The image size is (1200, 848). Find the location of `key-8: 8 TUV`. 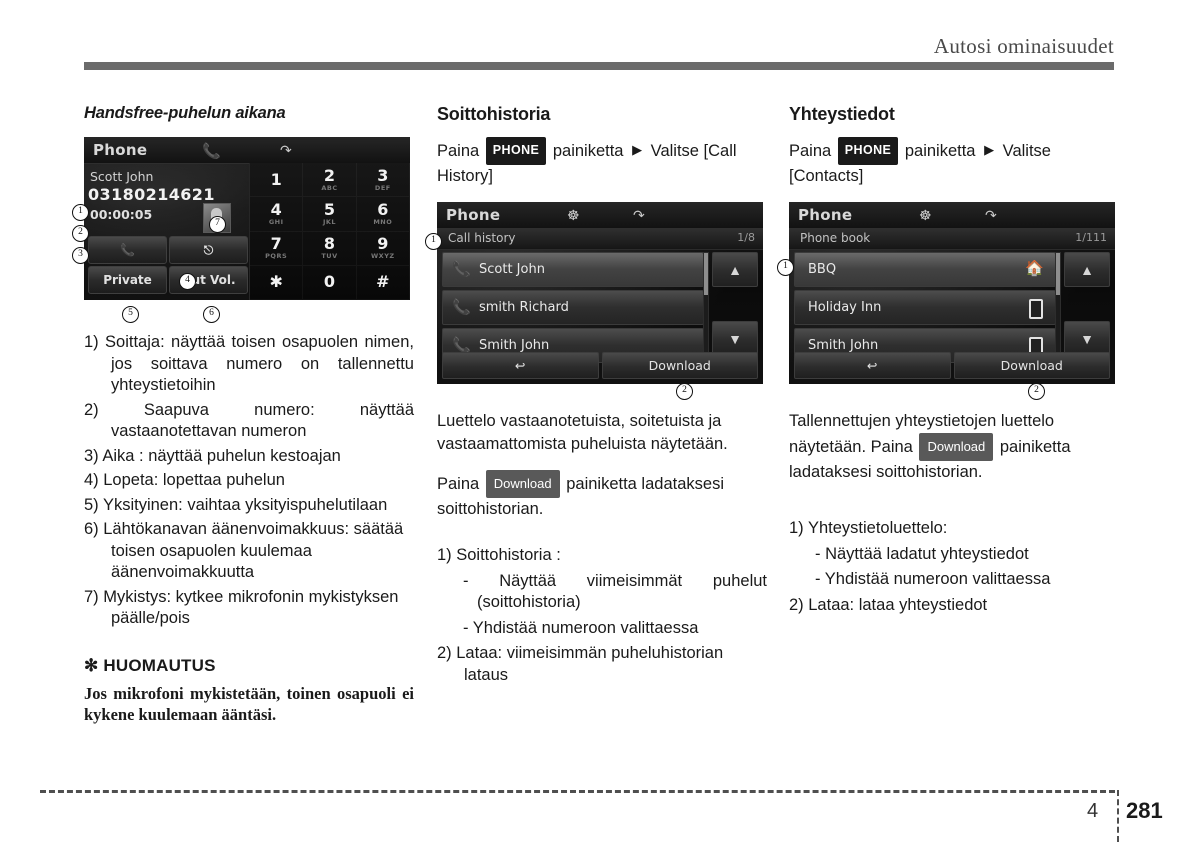

key-8: 8 TUV is located at coordinates (330, 248).